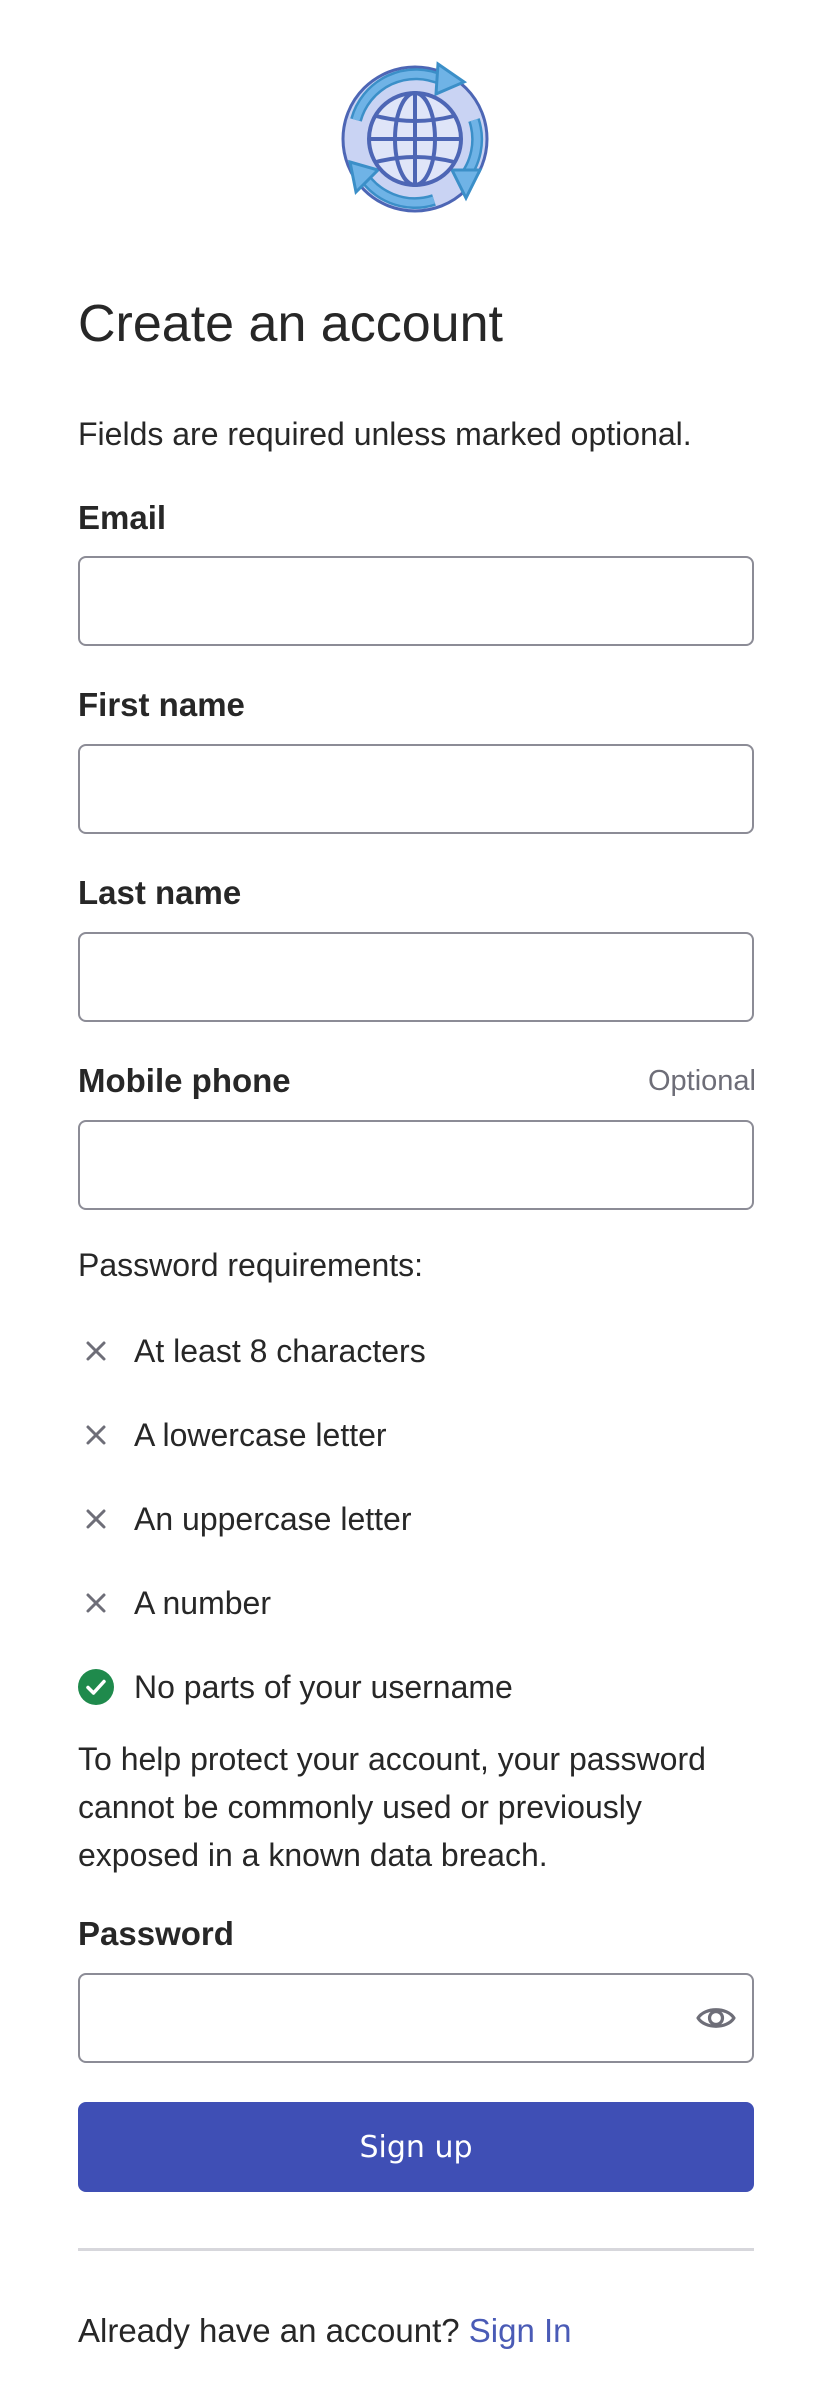 This screenshot has height=2395, width=828. What do you see at coordinates (716, 2018) in the screenshot?
I see `eye-icon` at bounding box center [716, 2018].